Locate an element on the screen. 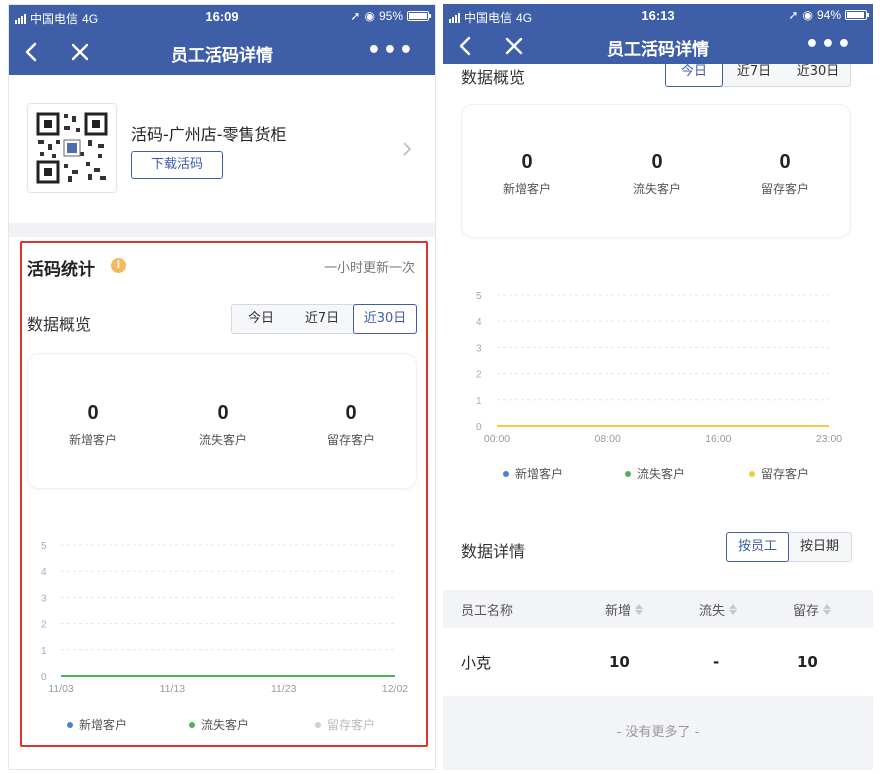 Image resolution: width=880 pixels, height=774 pixels. y-tick-label: 1 is located at coordinates (479, 401).